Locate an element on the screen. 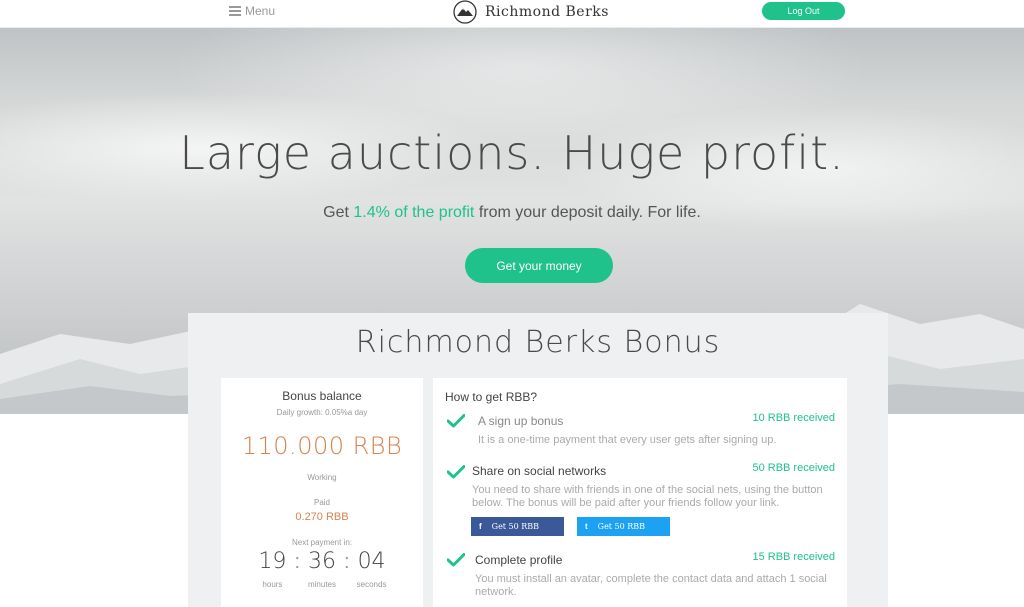  timer-hours-label: hours is located at coordinates (272, 584).